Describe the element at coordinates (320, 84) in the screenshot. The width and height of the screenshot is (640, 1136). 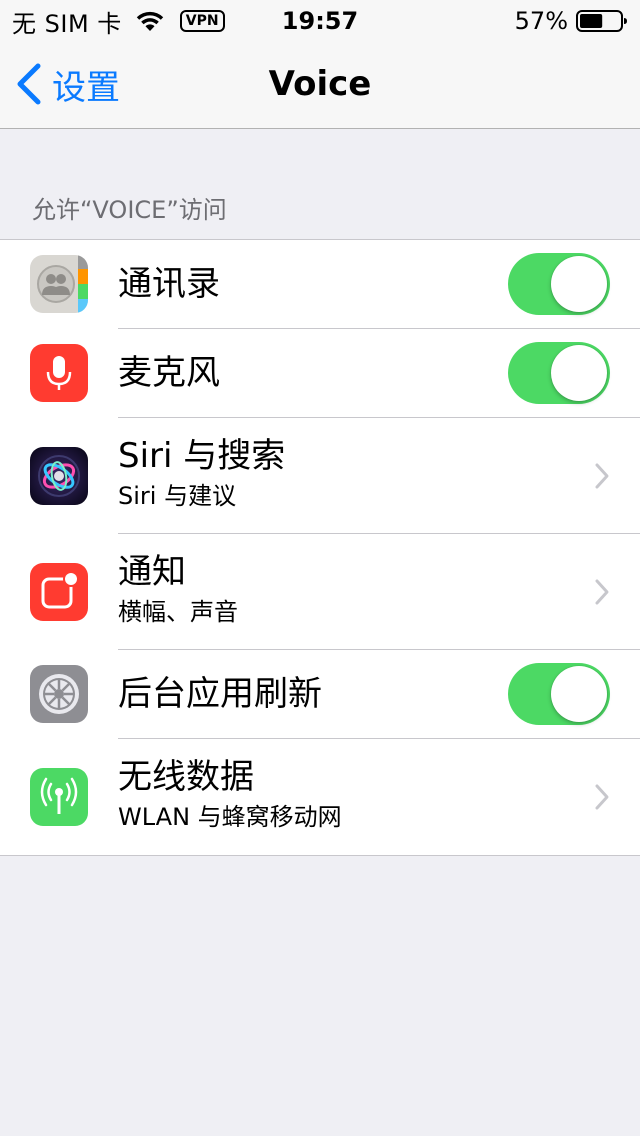
I see `navigation-bar: 设置 Voice` at that location.